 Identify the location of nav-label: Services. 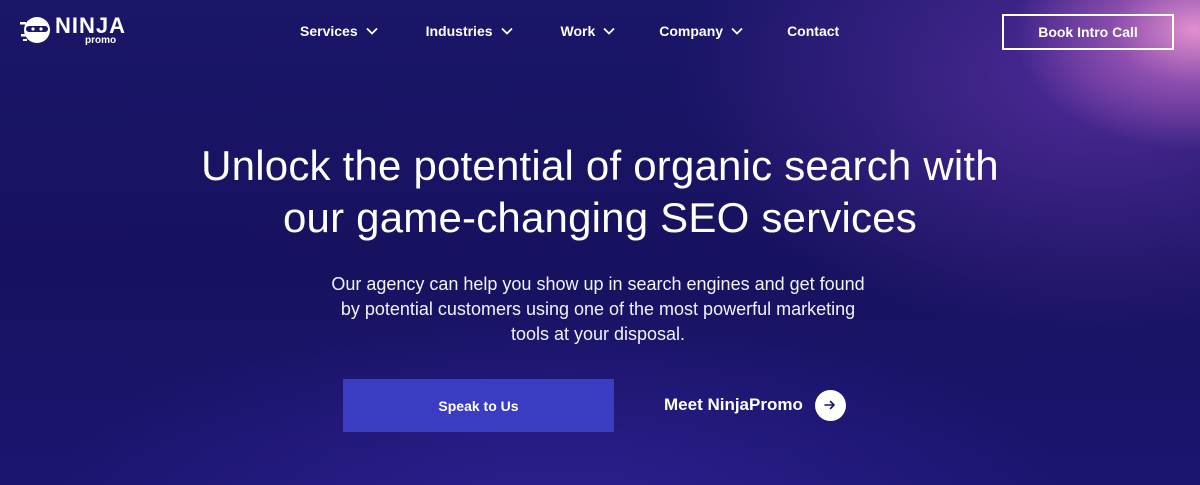
(329, 31).